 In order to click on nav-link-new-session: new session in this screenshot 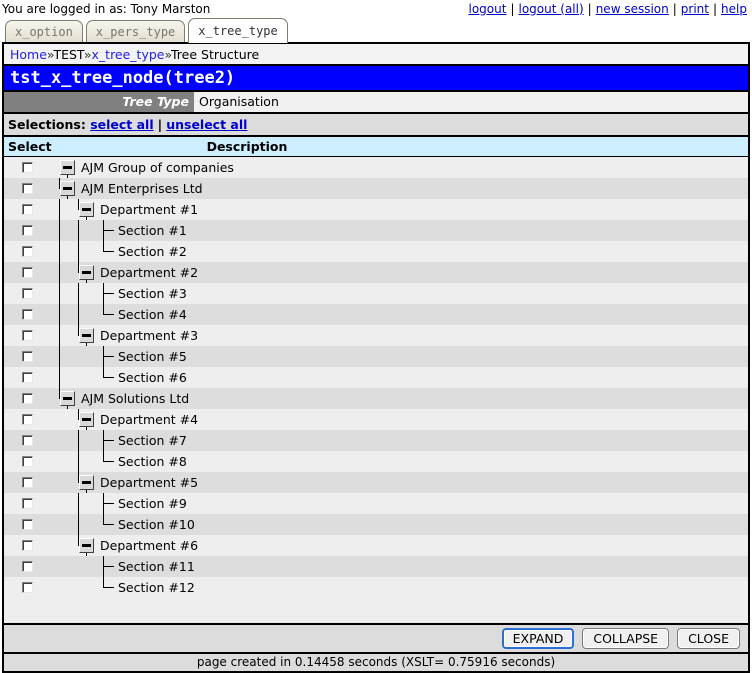, I will do `click(632, 9)`.